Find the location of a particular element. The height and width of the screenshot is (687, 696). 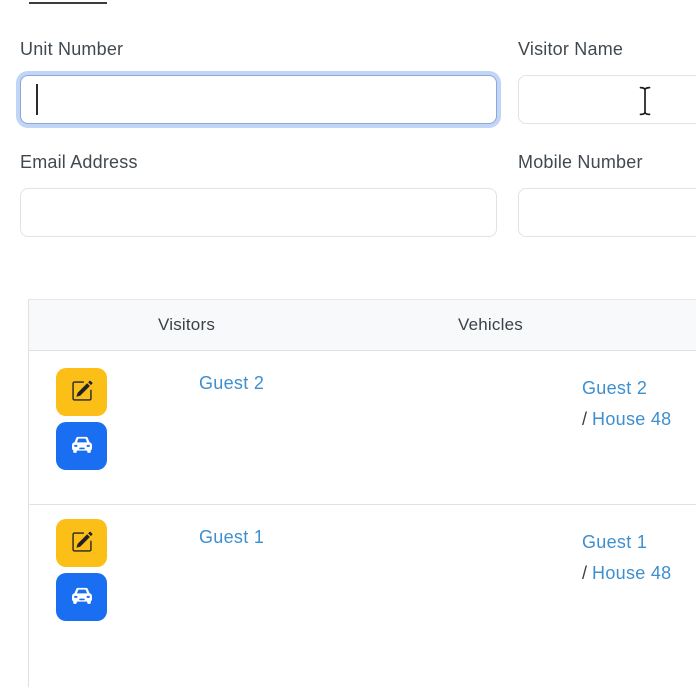

vehicle-link: Guest 2 is located at coordinates (614, 388).